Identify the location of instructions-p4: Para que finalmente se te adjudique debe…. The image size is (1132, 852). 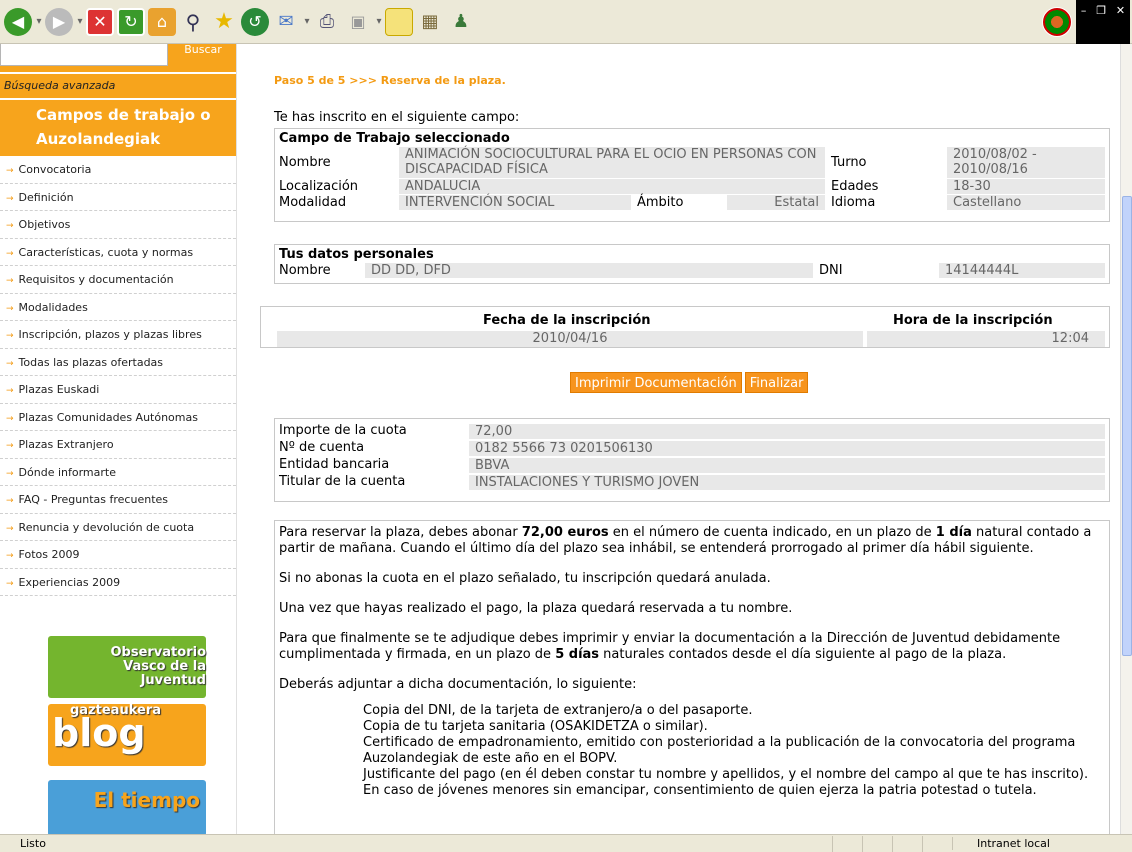
(692, 647).